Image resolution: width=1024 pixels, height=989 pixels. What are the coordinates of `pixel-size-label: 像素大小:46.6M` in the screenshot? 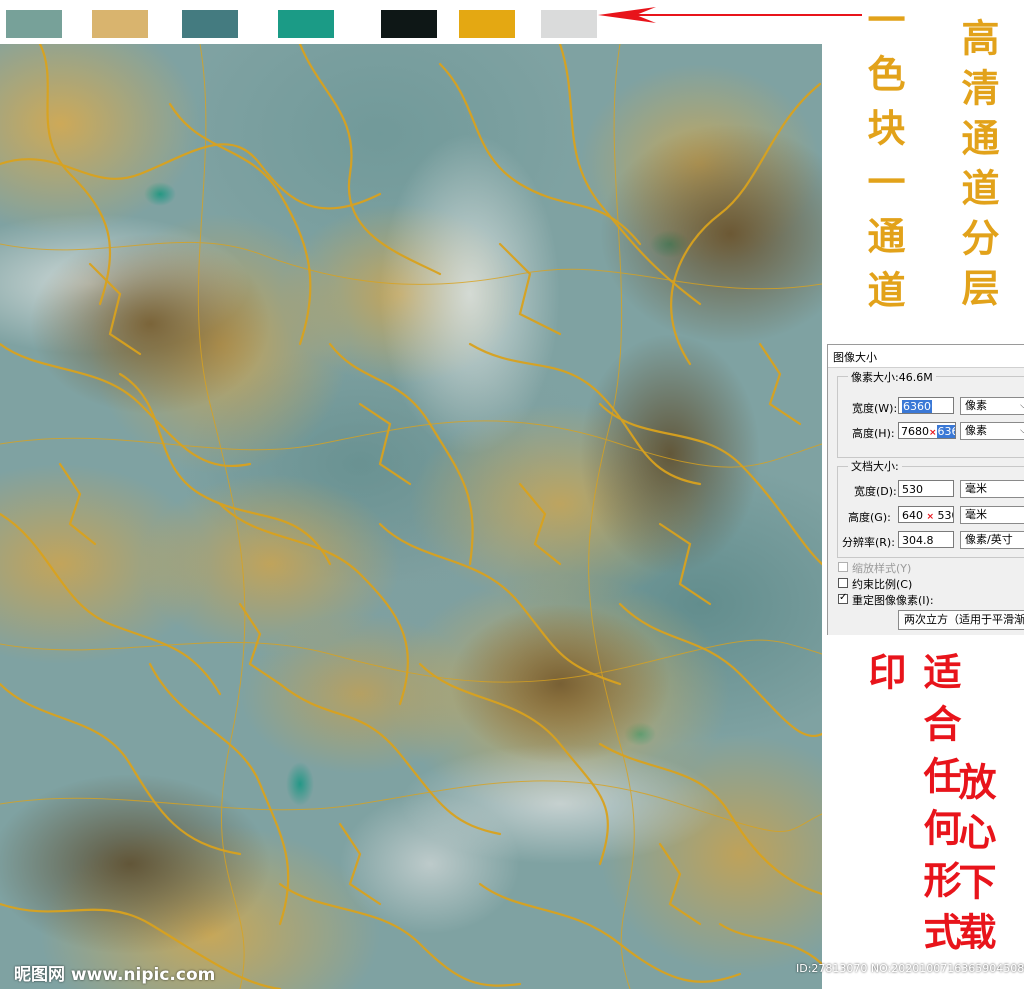 It's located at (892, 377).